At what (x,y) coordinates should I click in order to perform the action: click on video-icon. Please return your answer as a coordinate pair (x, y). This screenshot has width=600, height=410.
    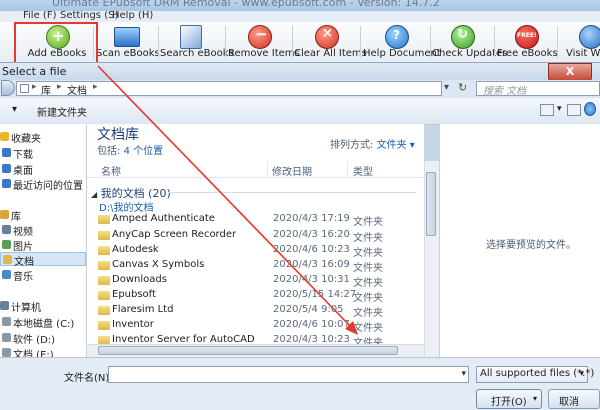
    Looking at the image, I should click on (6, 229).